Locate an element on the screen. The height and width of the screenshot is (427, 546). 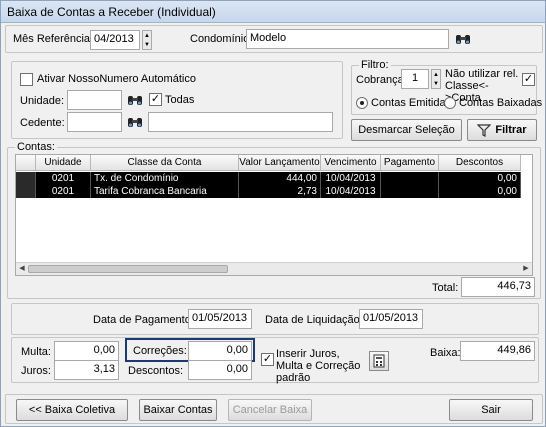
filtrar-label: Filtrar is located at coordinates (511, 130).